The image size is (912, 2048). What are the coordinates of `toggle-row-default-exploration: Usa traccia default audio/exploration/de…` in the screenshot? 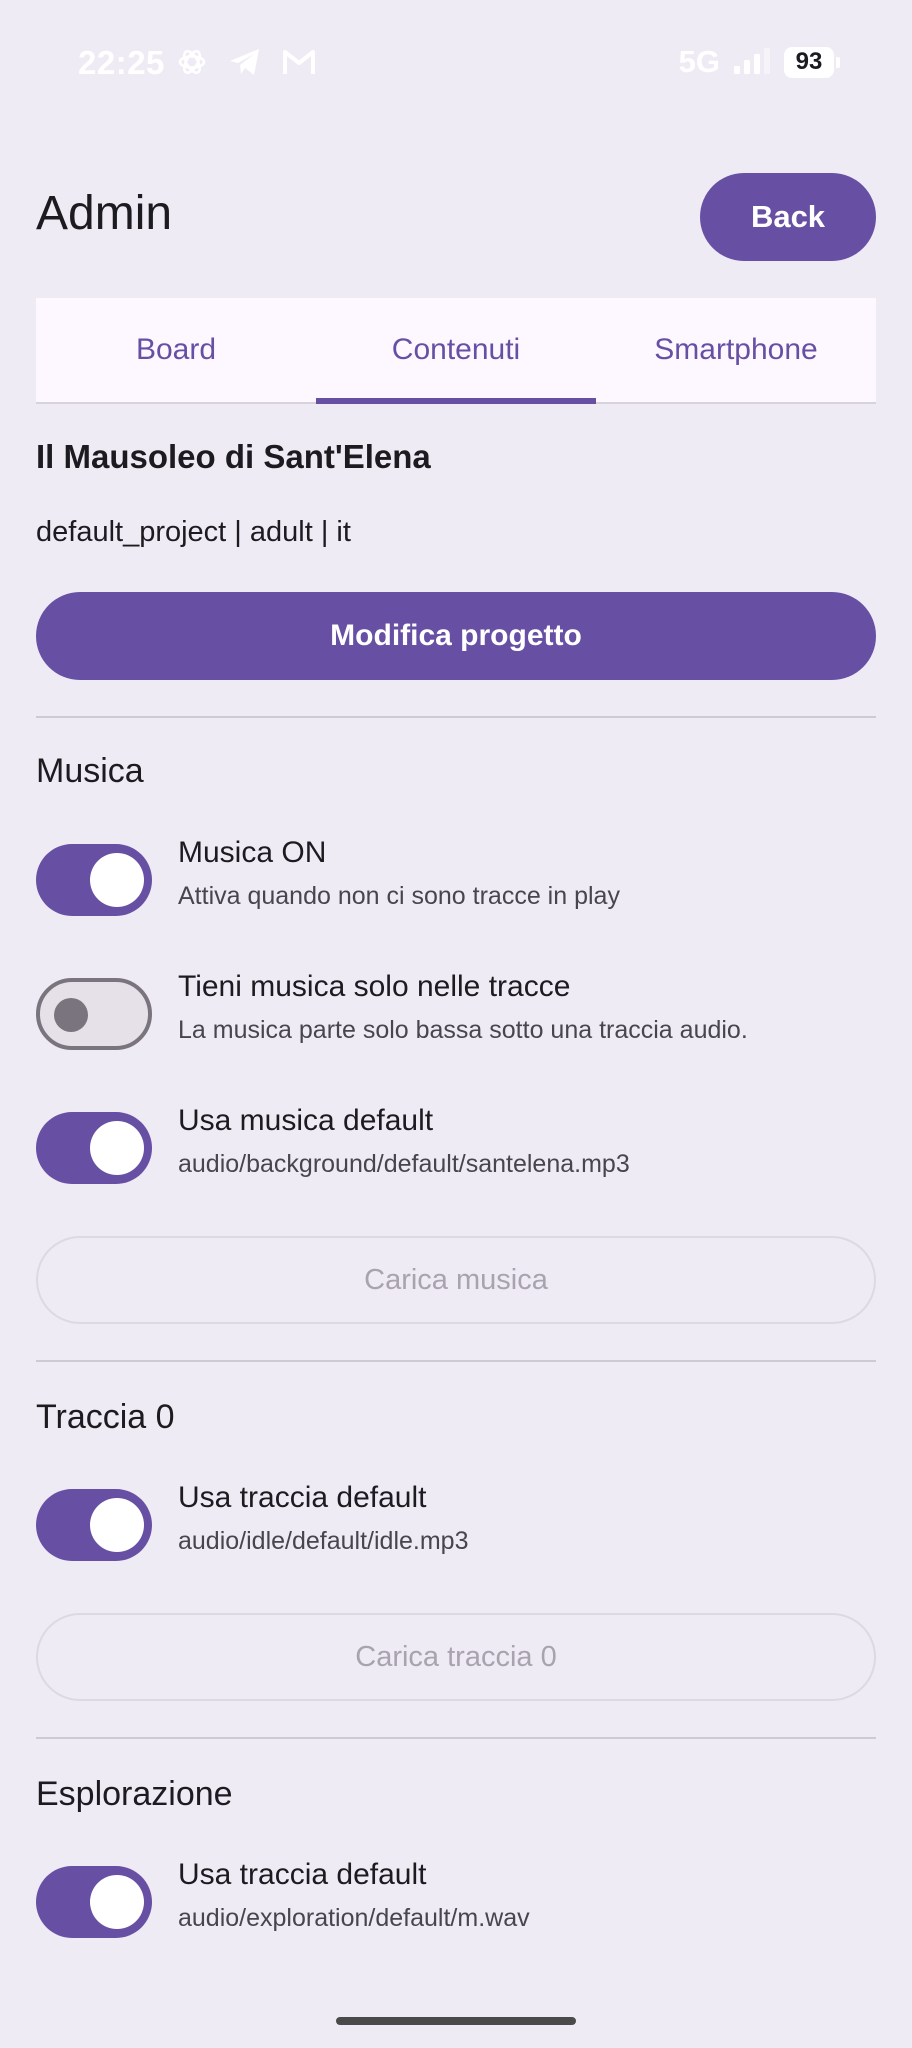 It's located at (456, 1898).